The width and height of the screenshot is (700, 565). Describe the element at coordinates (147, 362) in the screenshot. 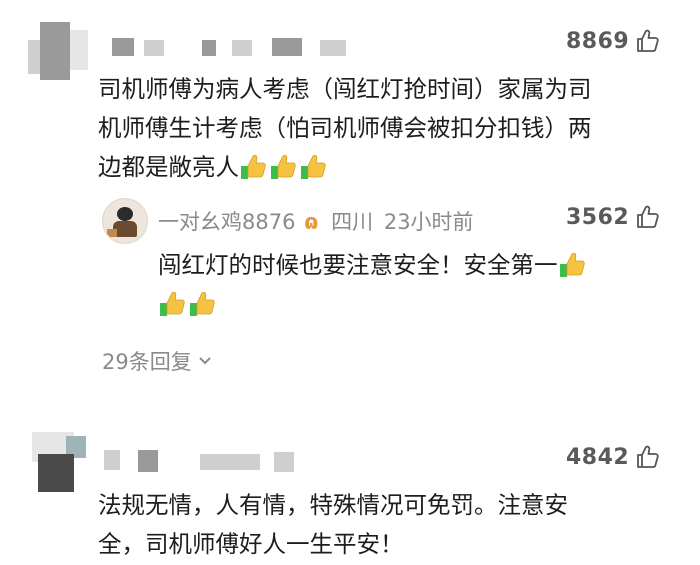

I see `more-replies-label: 29条回复` at that location.